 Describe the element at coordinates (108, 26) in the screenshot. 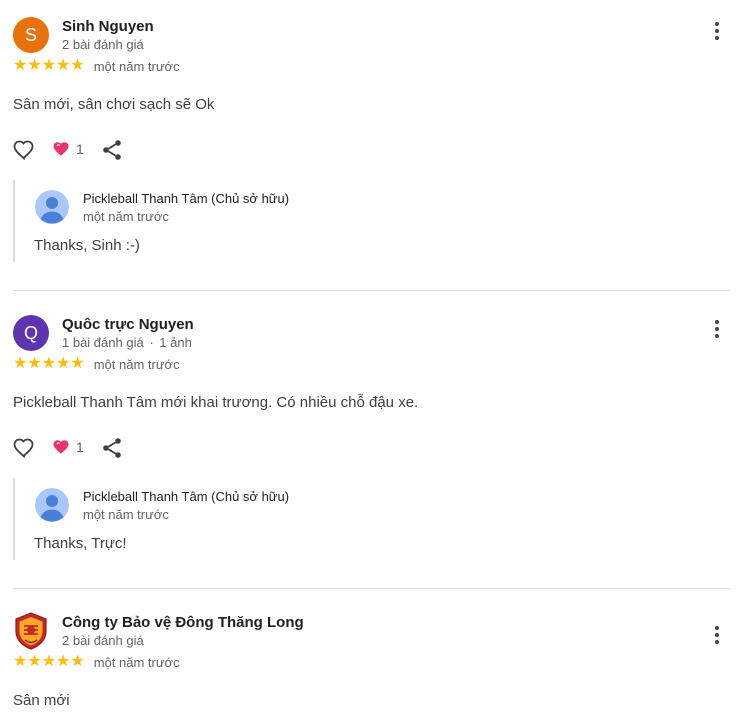

I see `reviewer-name: Sinh Nguyen` at that location.